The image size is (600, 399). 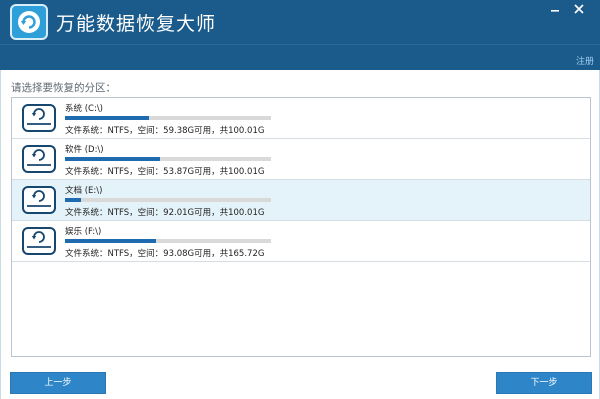 I want to click on minimize-button, so click(x=555, y=9).